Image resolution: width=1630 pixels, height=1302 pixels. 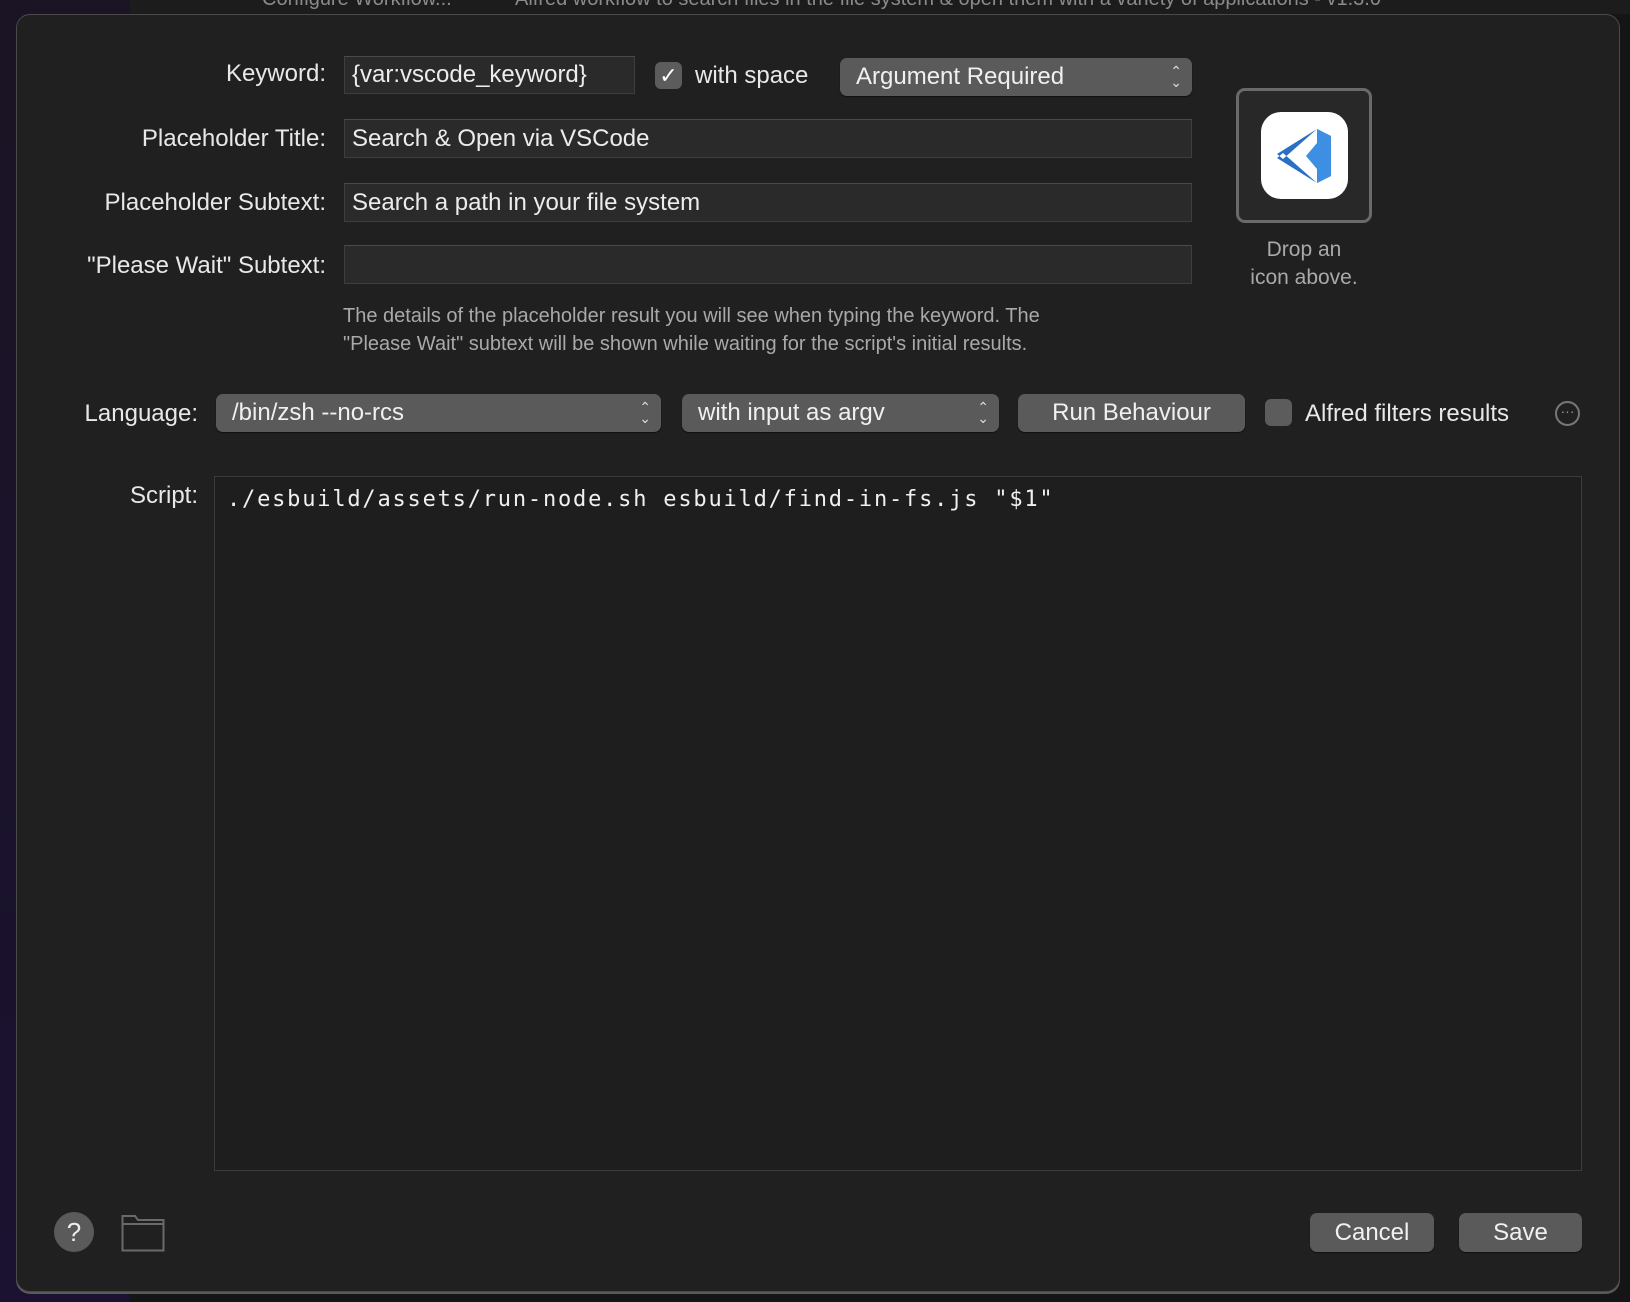 I want to click on cancel-button: Cancel, so click(x=1372, y=1232).